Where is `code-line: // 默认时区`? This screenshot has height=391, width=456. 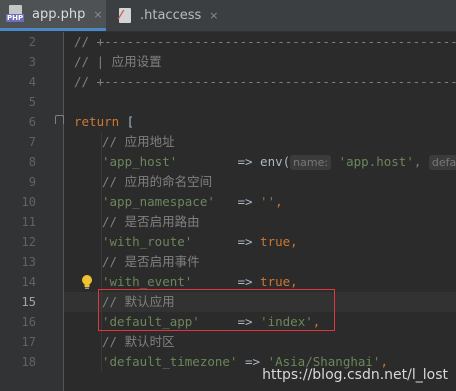 code-line: // 默认时区 is located at coordinates (138, 341).